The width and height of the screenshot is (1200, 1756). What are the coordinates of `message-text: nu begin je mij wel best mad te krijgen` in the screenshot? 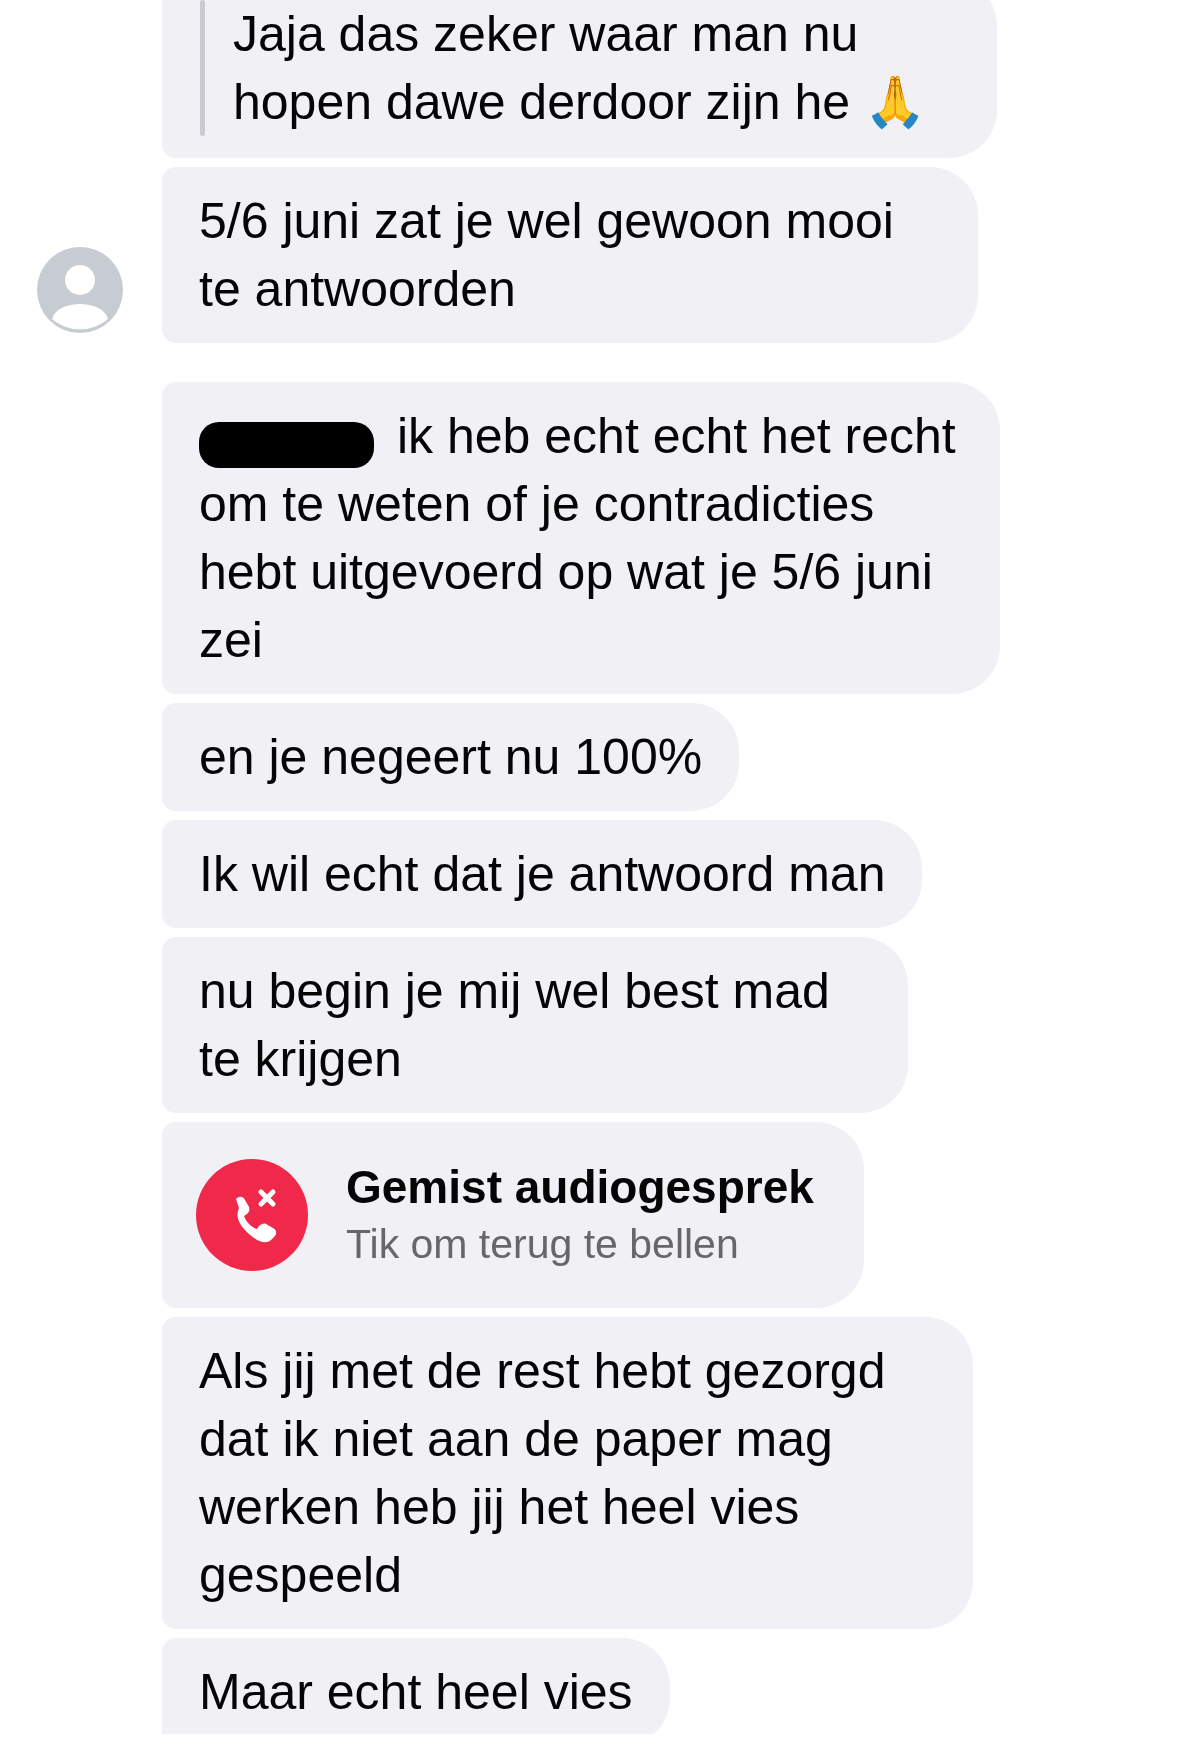 It's located at (515, 1025).